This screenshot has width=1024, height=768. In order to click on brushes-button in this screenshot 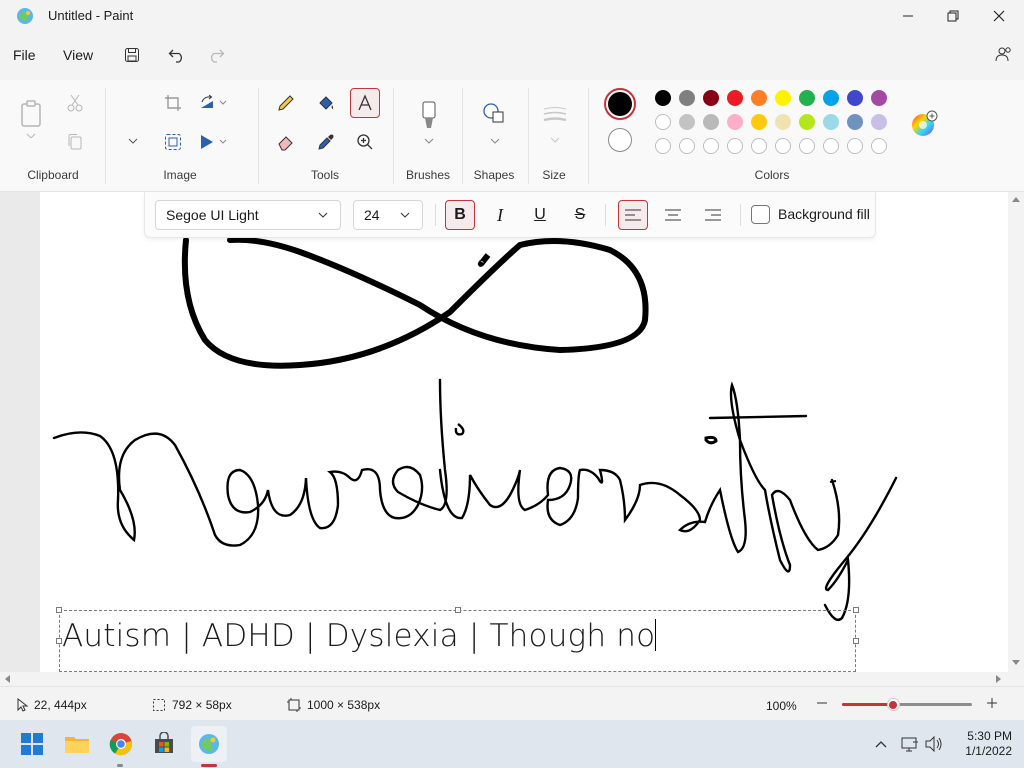, I will do `click(429, 124)`.